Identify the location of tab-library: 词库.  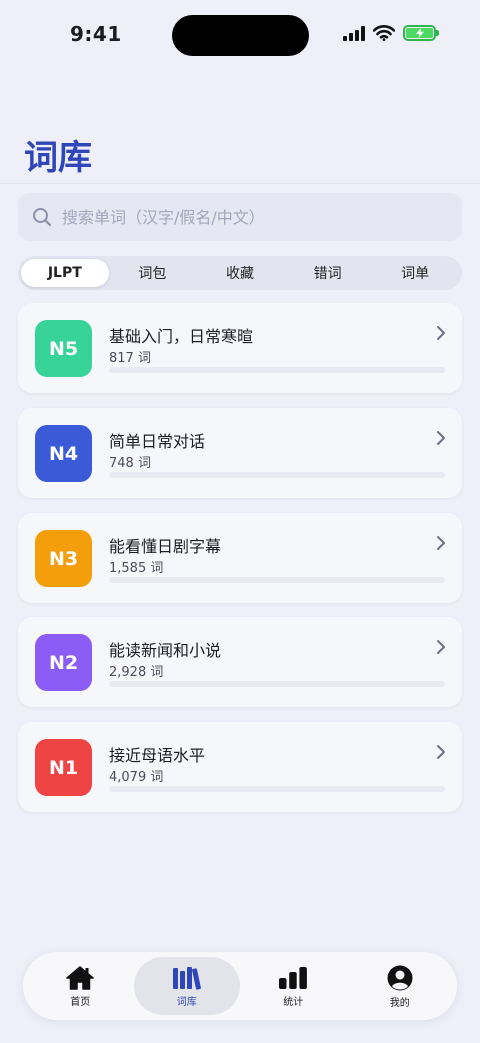
(186, 986).